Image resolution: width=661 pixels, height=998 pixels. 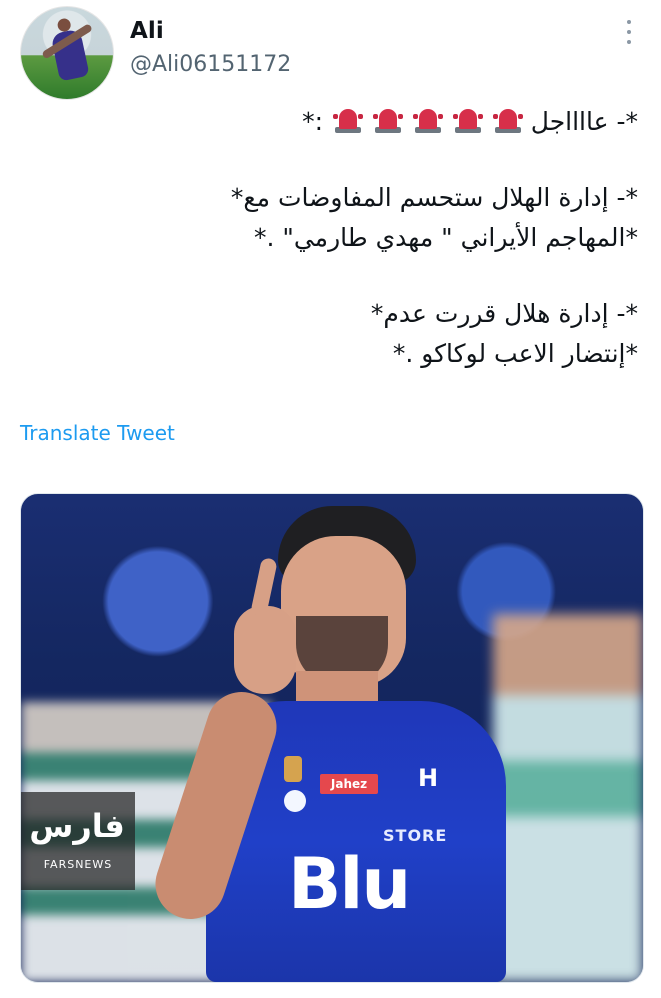 I want to click on tweet-line-4: *- إدارة هلال قررت عدم*, so click(x=504, y=313).